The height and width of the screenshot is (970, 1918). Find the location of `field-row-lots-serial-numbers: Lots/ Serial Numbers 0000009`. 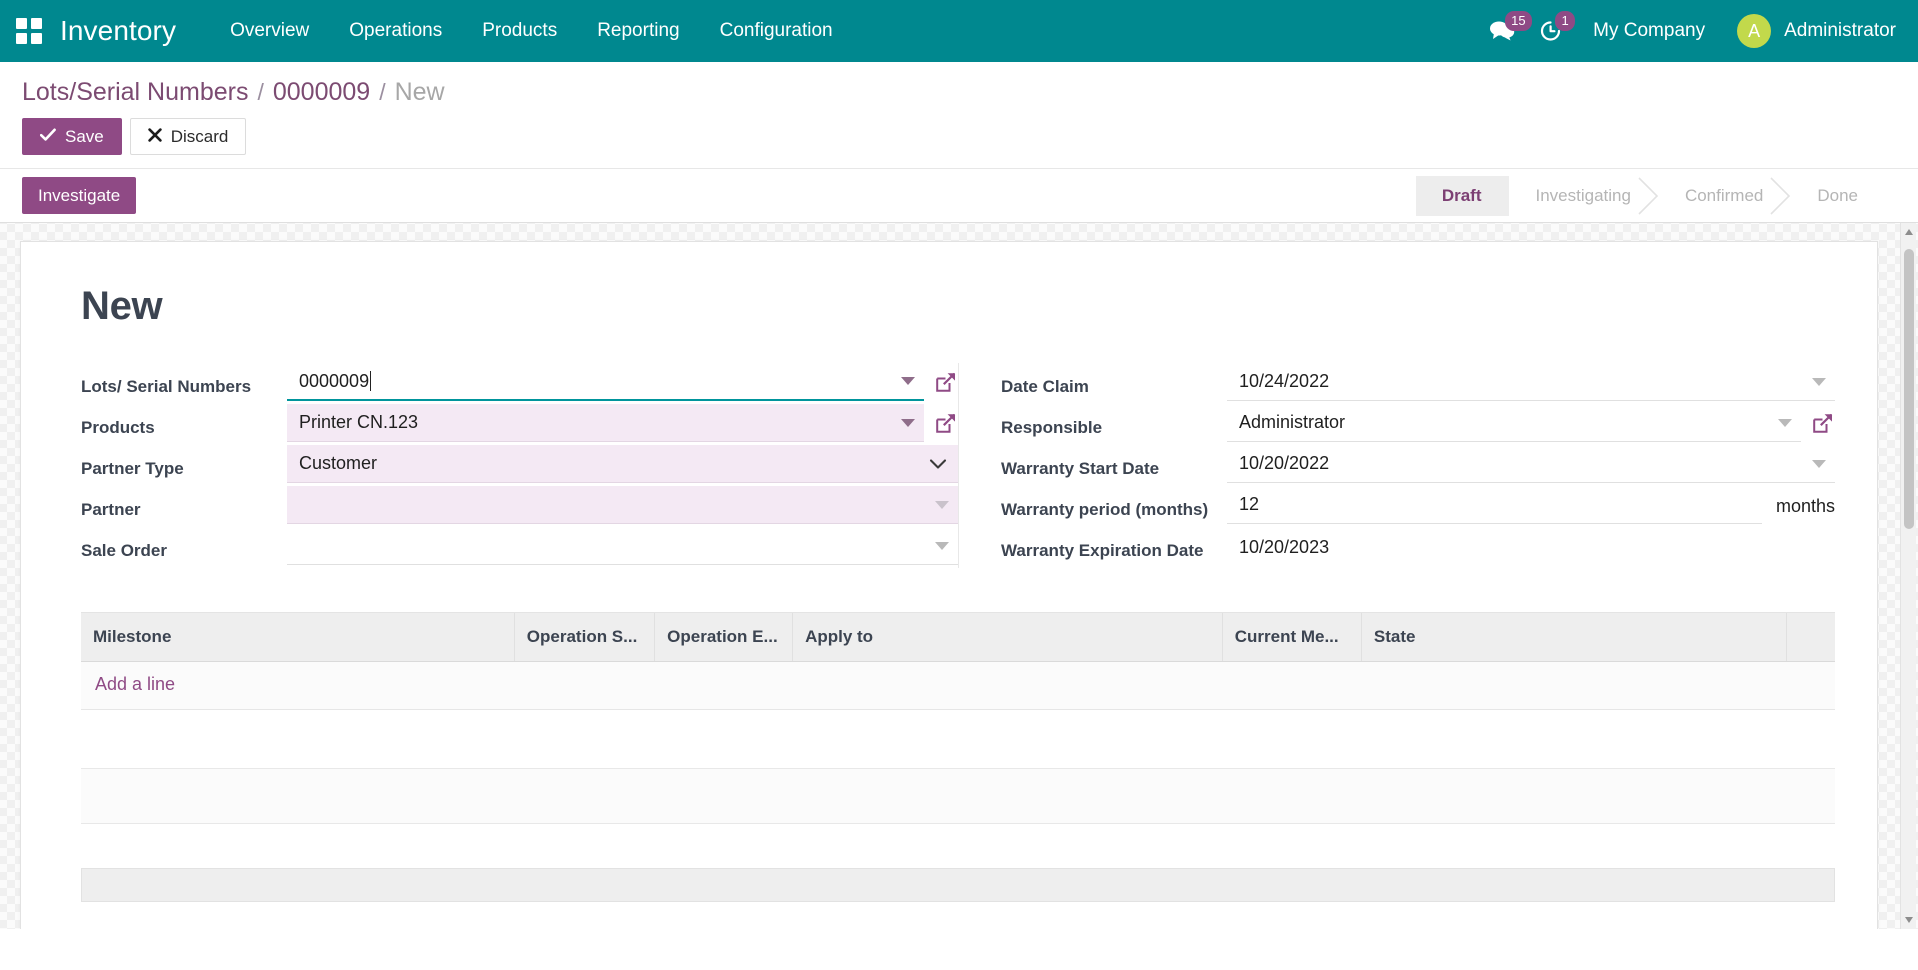

field-row-lots-serial-numbers: Lots/ Serial Numbers 0000009 is located at coordinates (519, 383).